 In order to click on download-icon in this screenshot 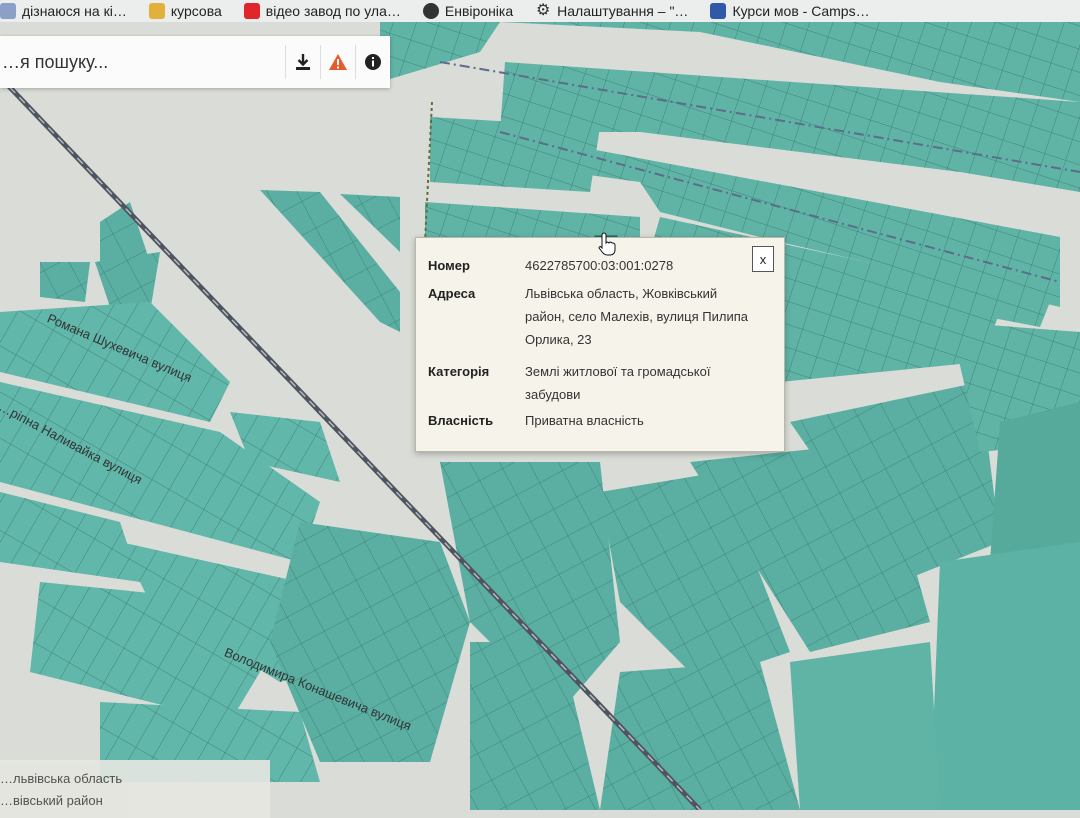, I will do `click(303, 62)`.